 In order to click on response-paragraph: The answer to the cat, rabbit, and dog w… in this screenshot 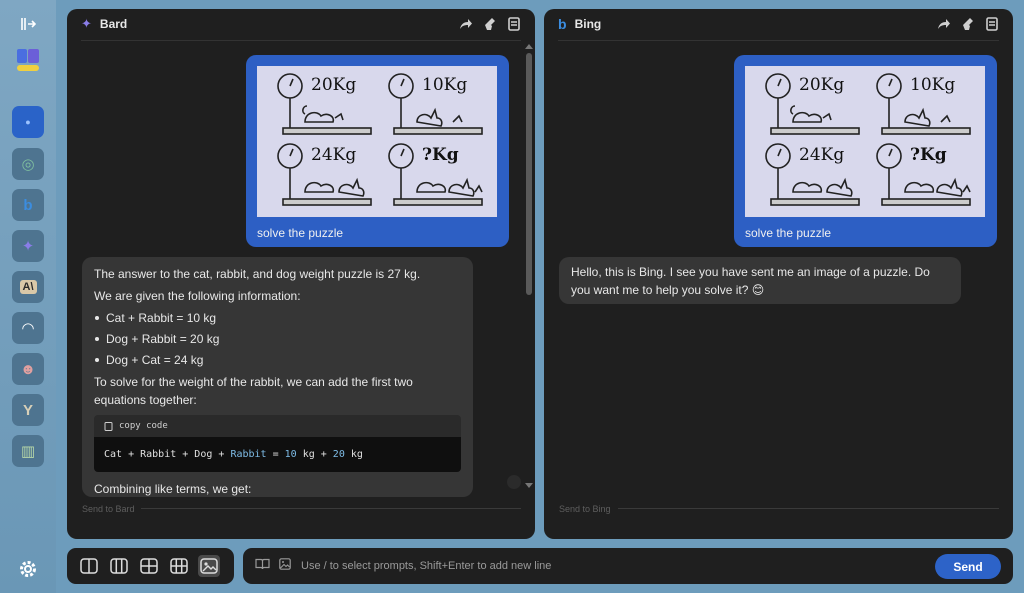, I will do `click(257, 274)`.